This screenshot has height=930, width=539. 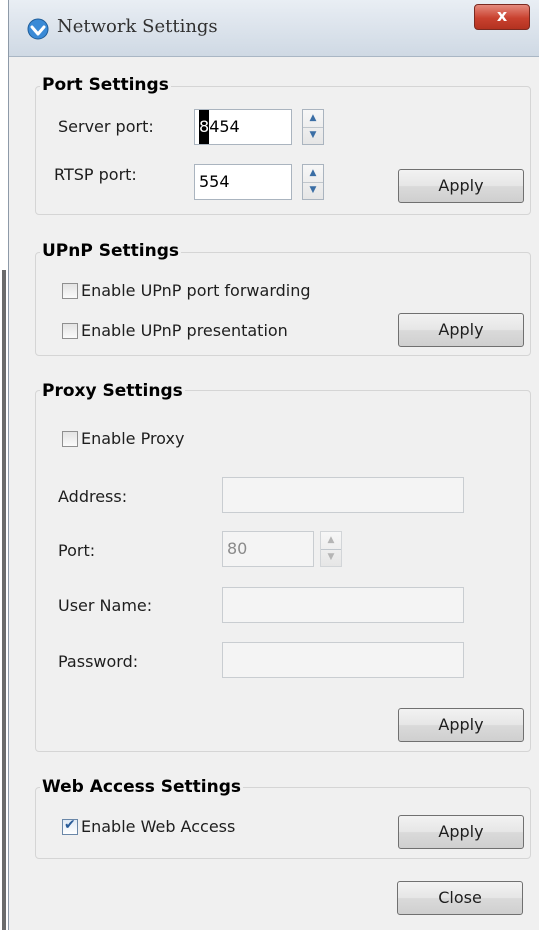 What do you see at coordinates (105, 605) in the screenshot?
I see `proxy-username-label: User Name:` at bounding box center [105, 605].